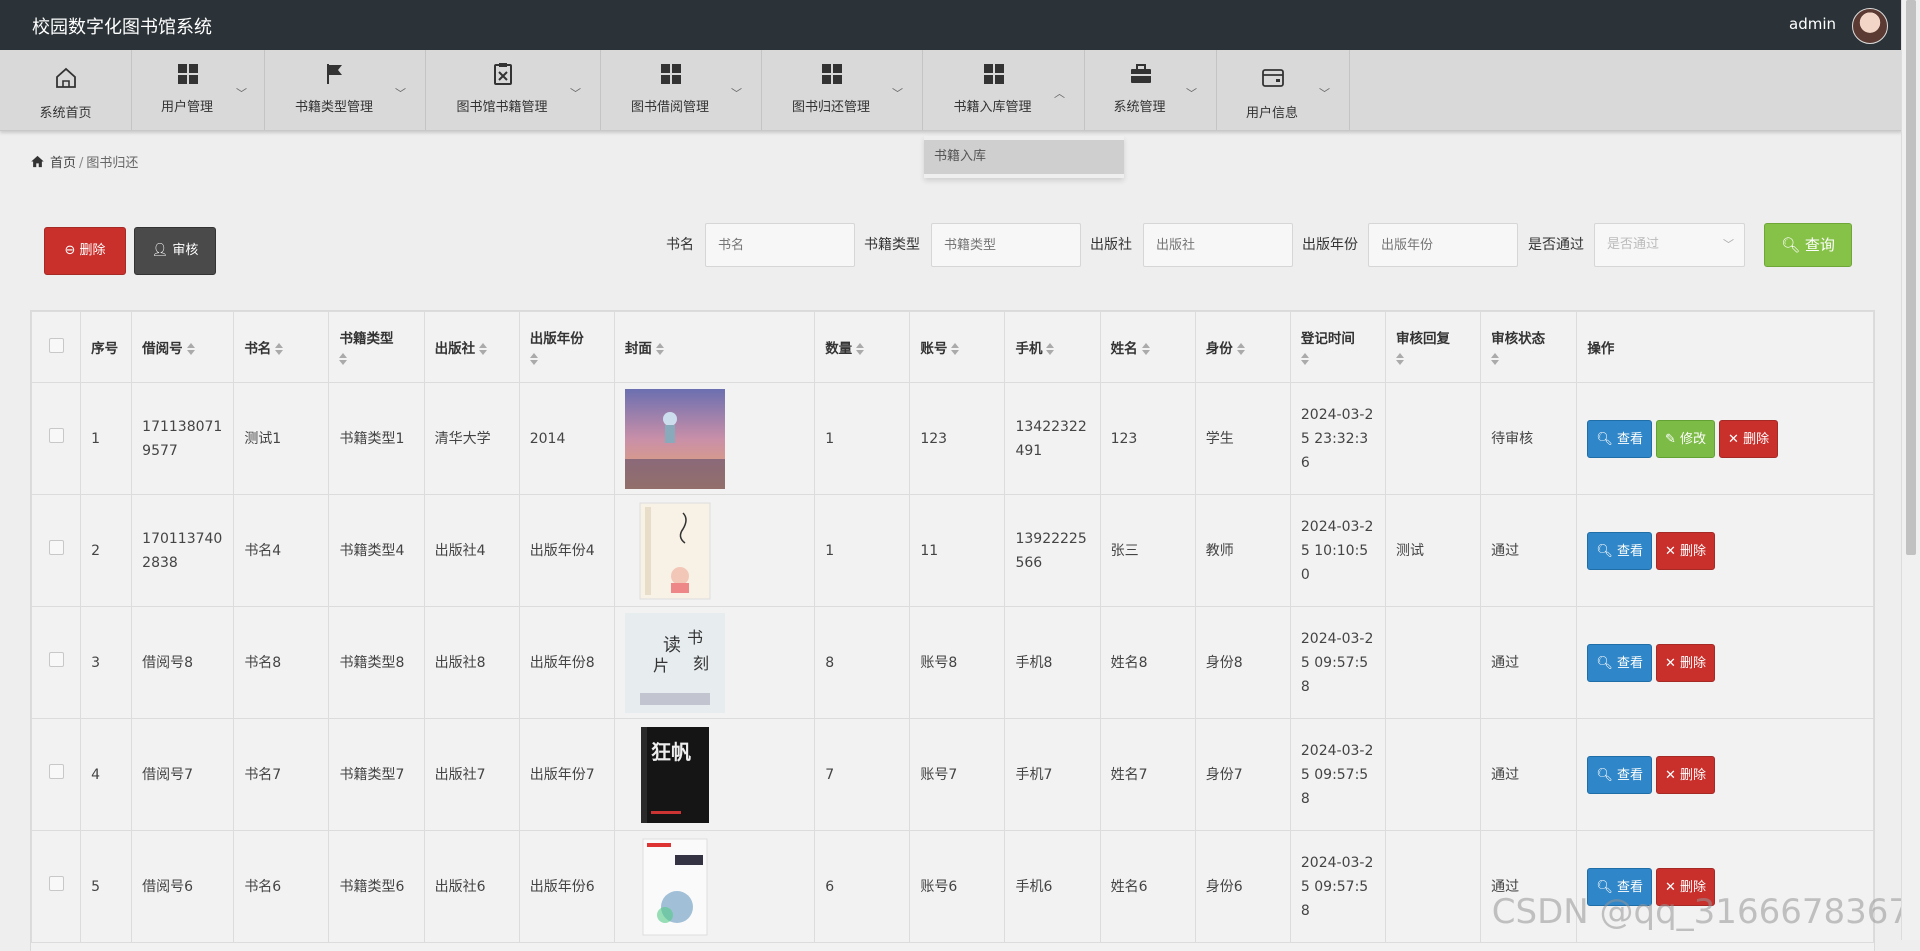 This screenshot has height=951, width=1920. I want to click on nav-label: 用户管理, so click(186, 107).